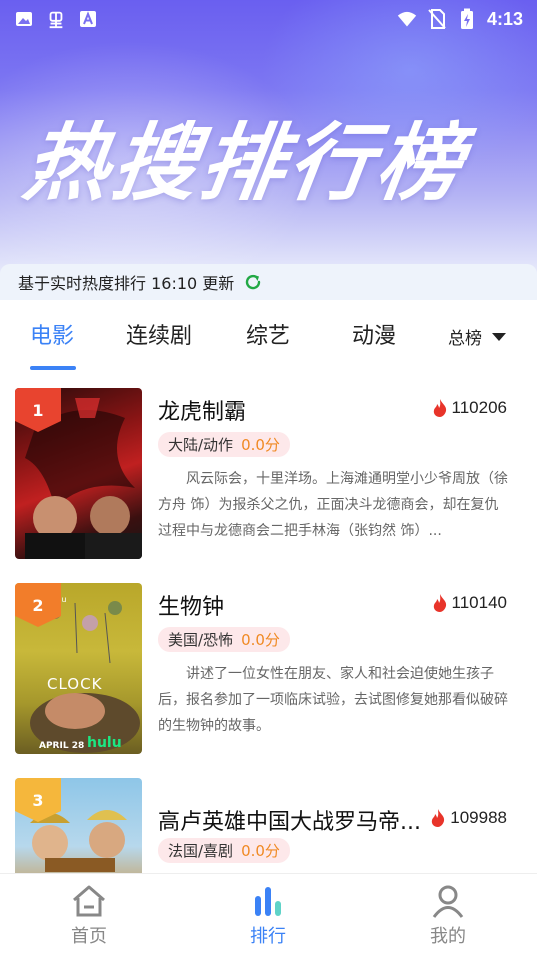  What do you see at coordinates (448, 901) in the screenshot?
I see `profile-icon` at bounding box center [448, 901].